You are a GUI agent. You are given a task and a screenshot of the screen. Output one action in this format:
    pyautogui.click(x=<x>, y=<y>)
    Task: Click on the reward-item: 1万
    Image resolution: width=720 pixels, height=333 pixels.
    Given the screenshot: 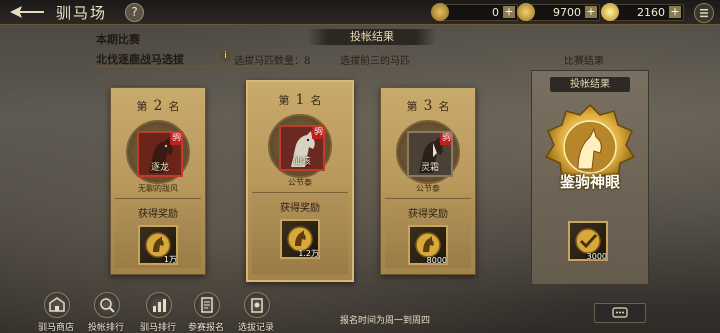 What is the action you would take?
    pyautogui.click(x=158, y=245)
    